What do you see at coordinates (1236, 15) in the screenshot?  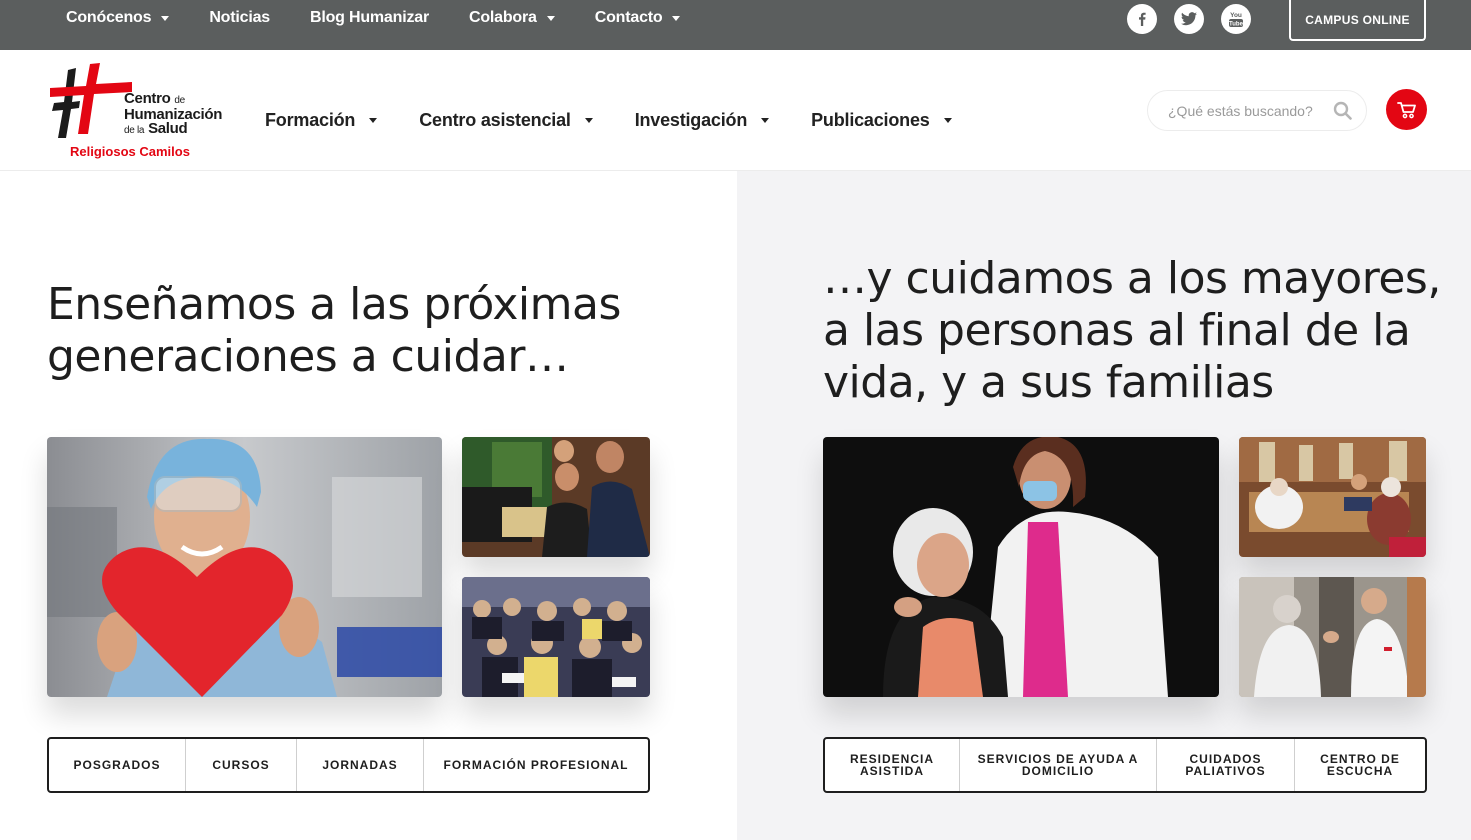 I see `svg-text: You` at bounding box center [1236, 15].